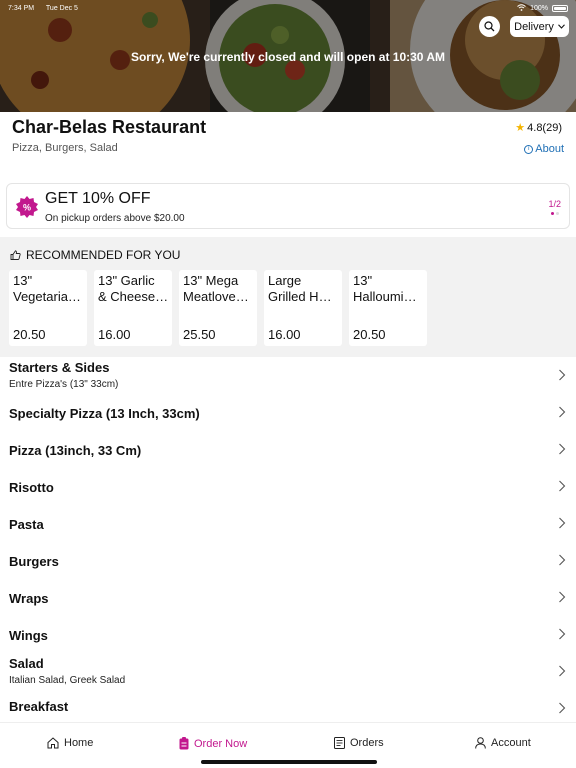 The image size is (576, 768). Describe the element at coordinates (288, 449) in the screenshot. I see `category-pizza: Pizza (13inch, 33 Cm)` at that location.